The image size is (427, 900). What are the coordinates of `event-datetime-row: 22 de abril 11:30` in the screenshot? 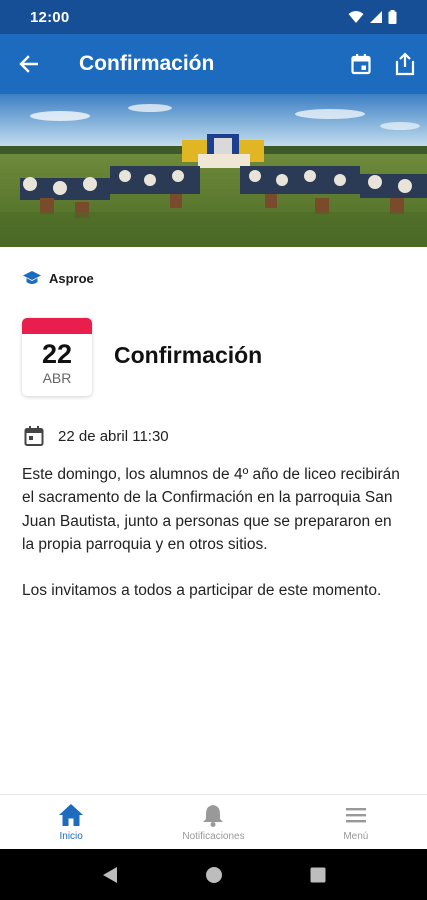 It's located at (95, 436).